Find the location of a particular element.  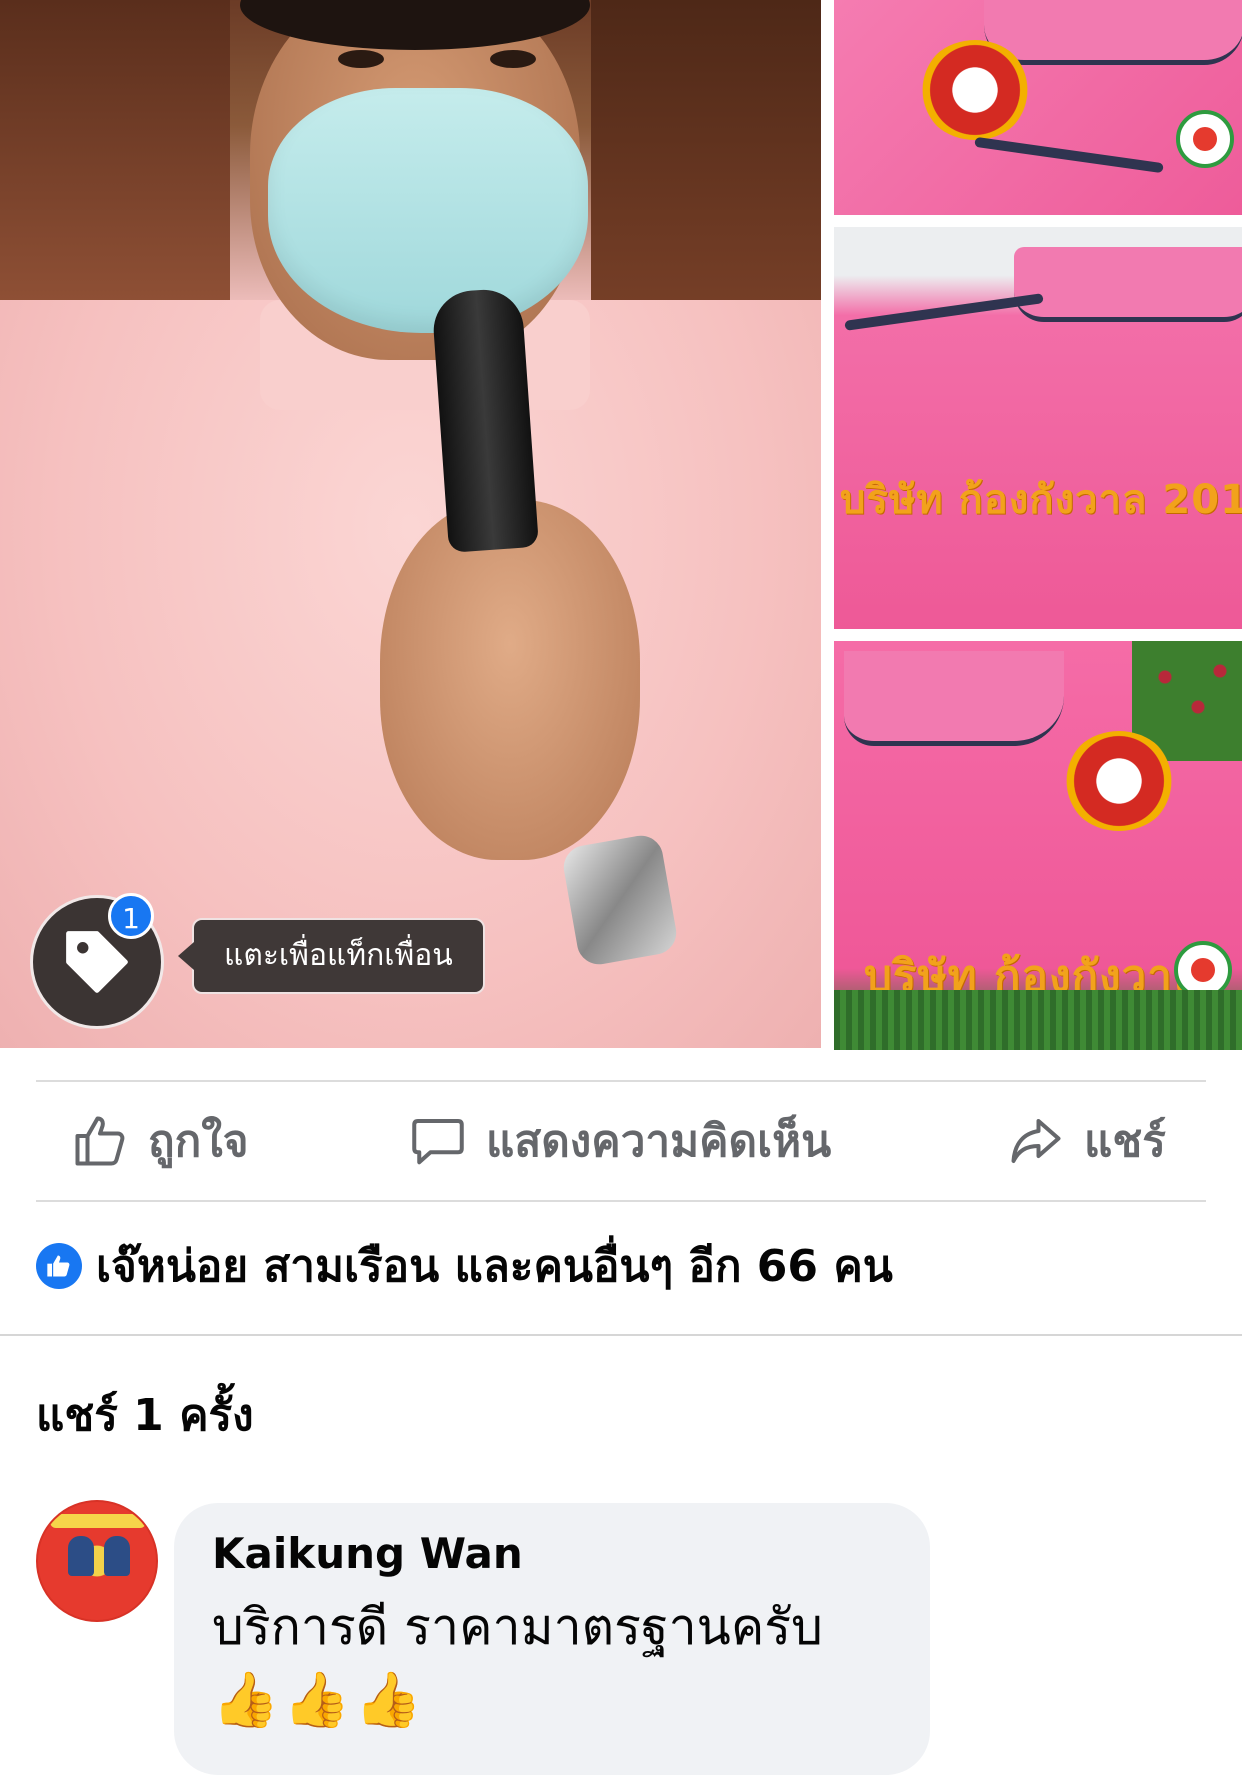

comment-text: บริการดี ราคามาตรฐานครับ is located at coordinates (517, 1627).